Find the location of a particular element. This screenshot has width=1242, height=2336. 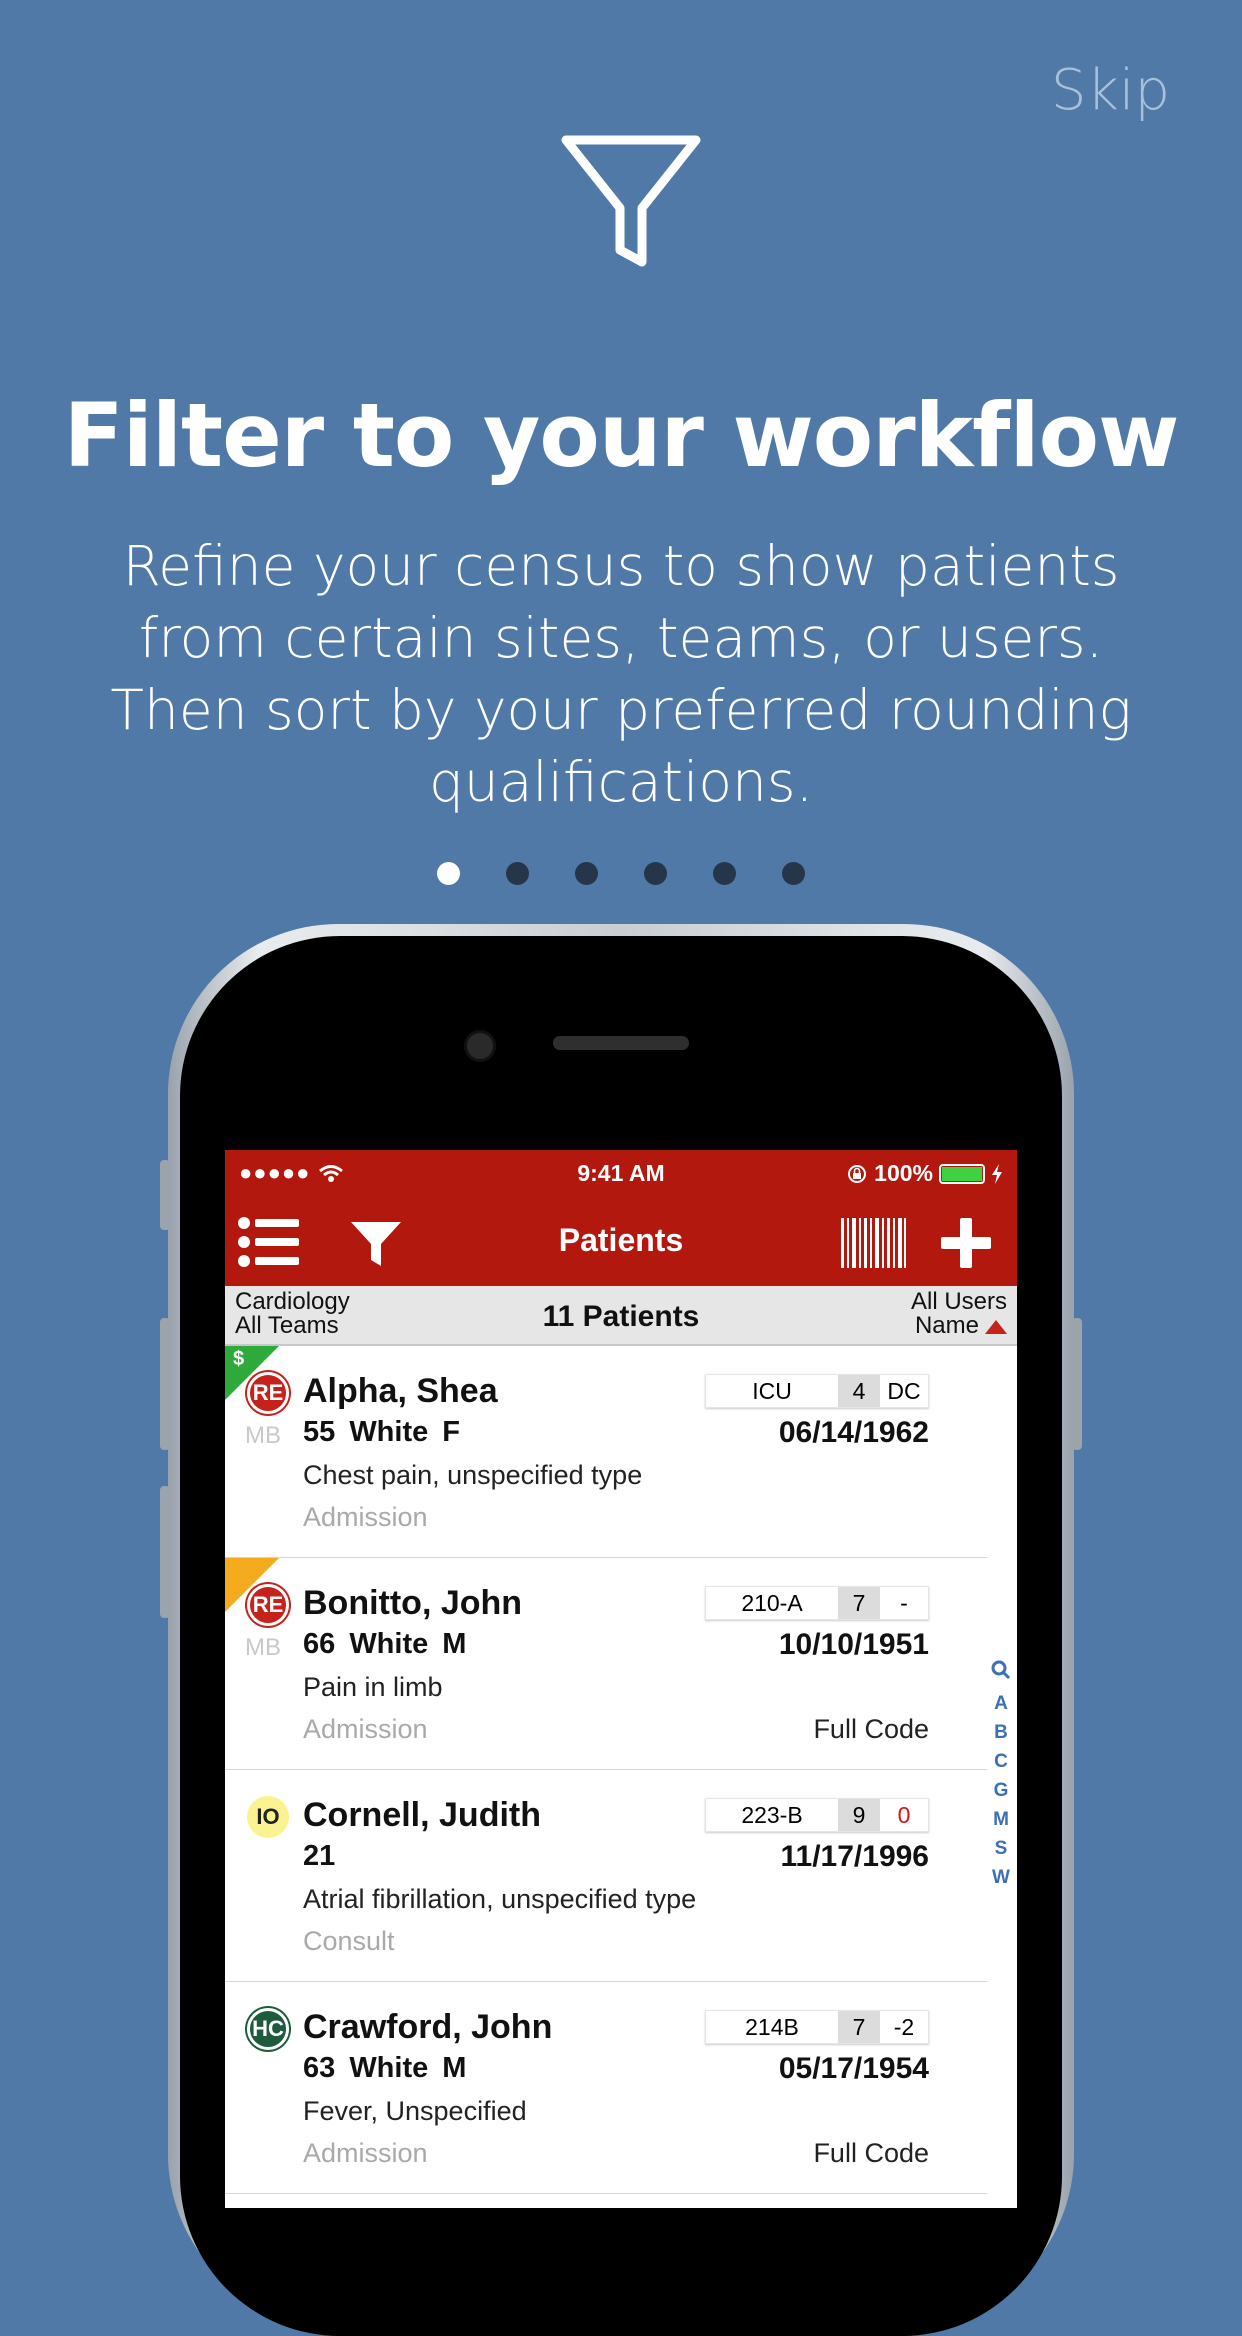

battery-icon is located at coordinates (962, 1173).